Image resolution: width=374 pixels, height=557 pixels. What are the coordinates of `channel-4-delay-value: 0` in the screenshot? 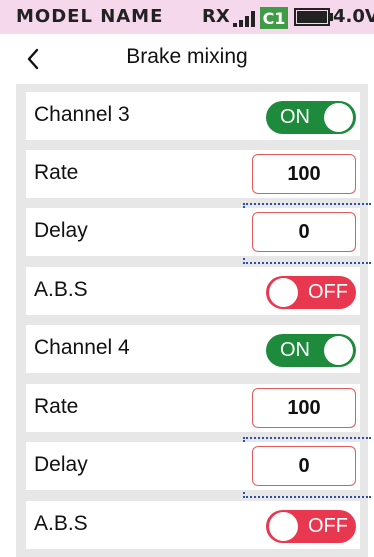 It's located at (304, 466).